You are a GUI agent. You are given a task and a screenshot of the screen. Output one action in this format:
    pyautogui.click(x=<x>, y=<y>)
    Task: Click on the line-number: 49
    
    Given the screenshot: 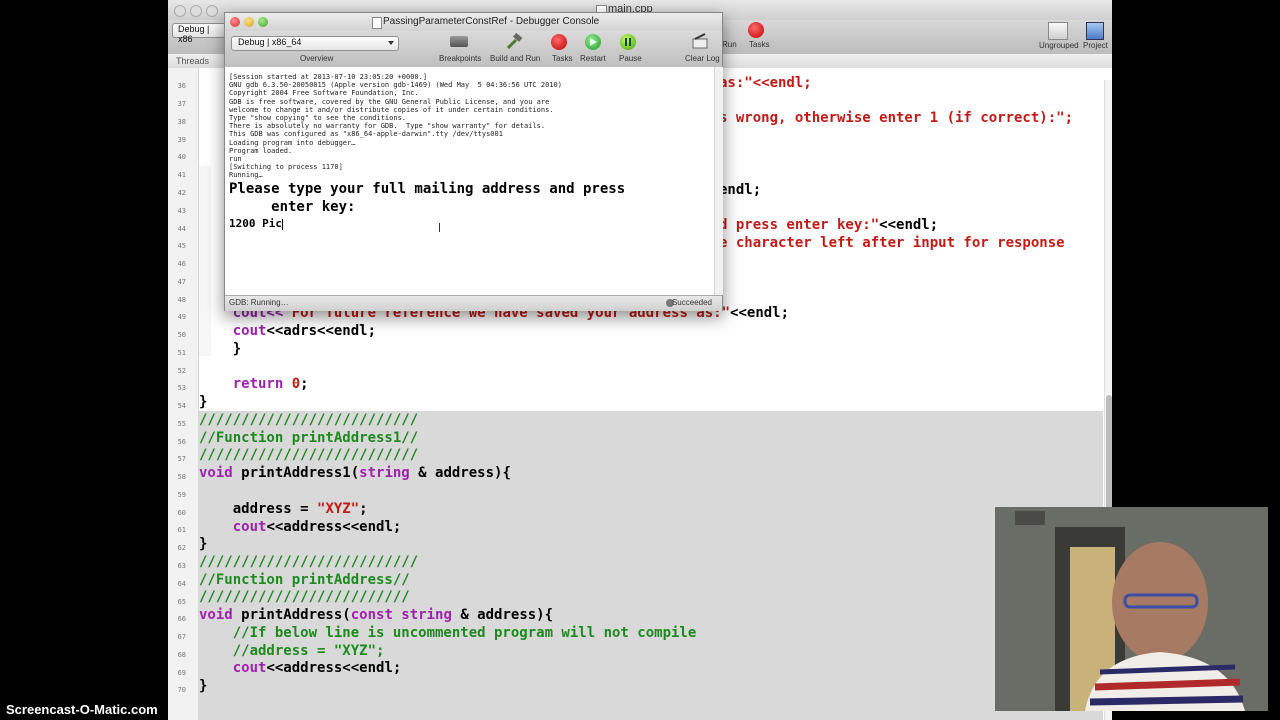 What is the action you would take?
    pyautogui.click(x=181, y=317)
    